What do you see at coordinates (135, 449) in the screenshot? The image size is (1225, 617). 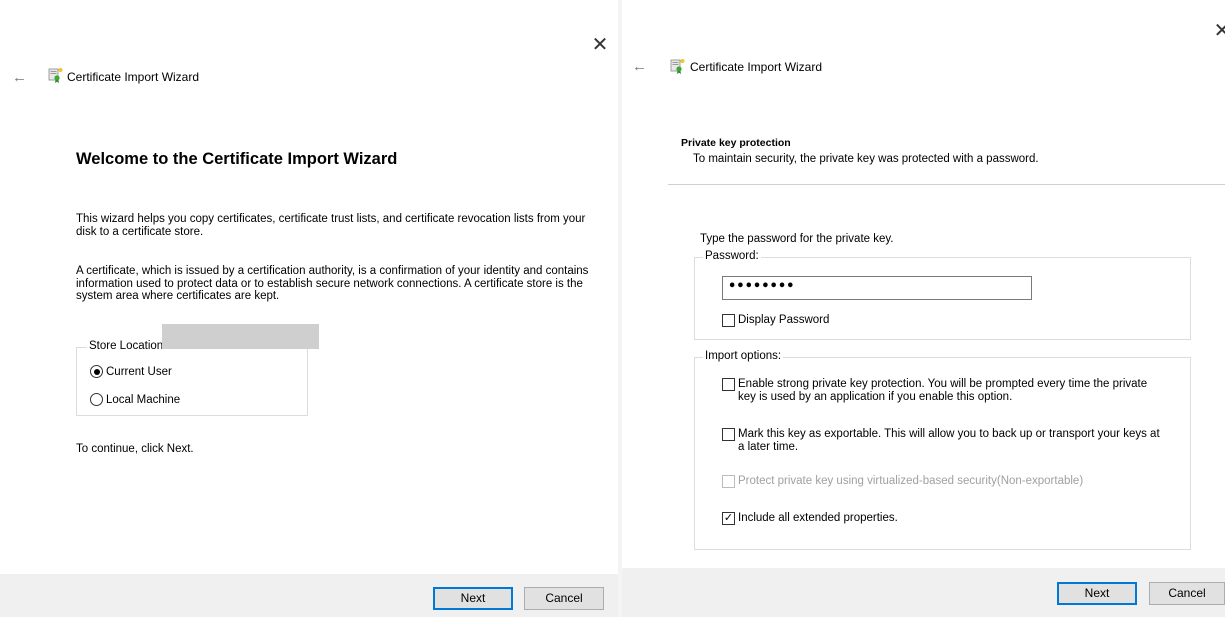 I see `continue-instruction: To continue, click Next.` at bounding box center [135, 449].